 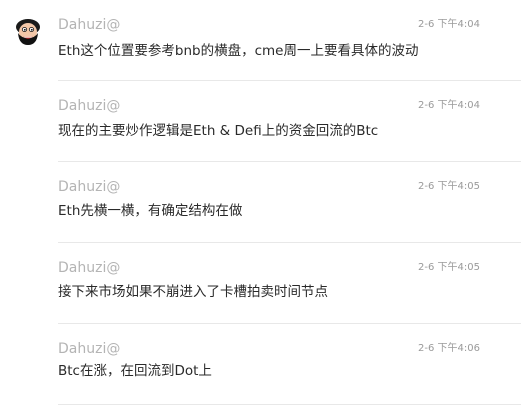 I want to click on bearded-man-avatar-icon, so click(x=28, y=32).